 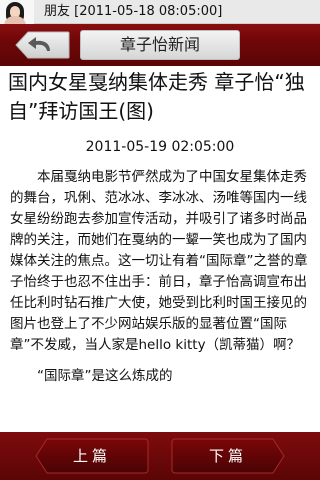 I want to click on back-arrow-icon, so click(x=42, y=45).